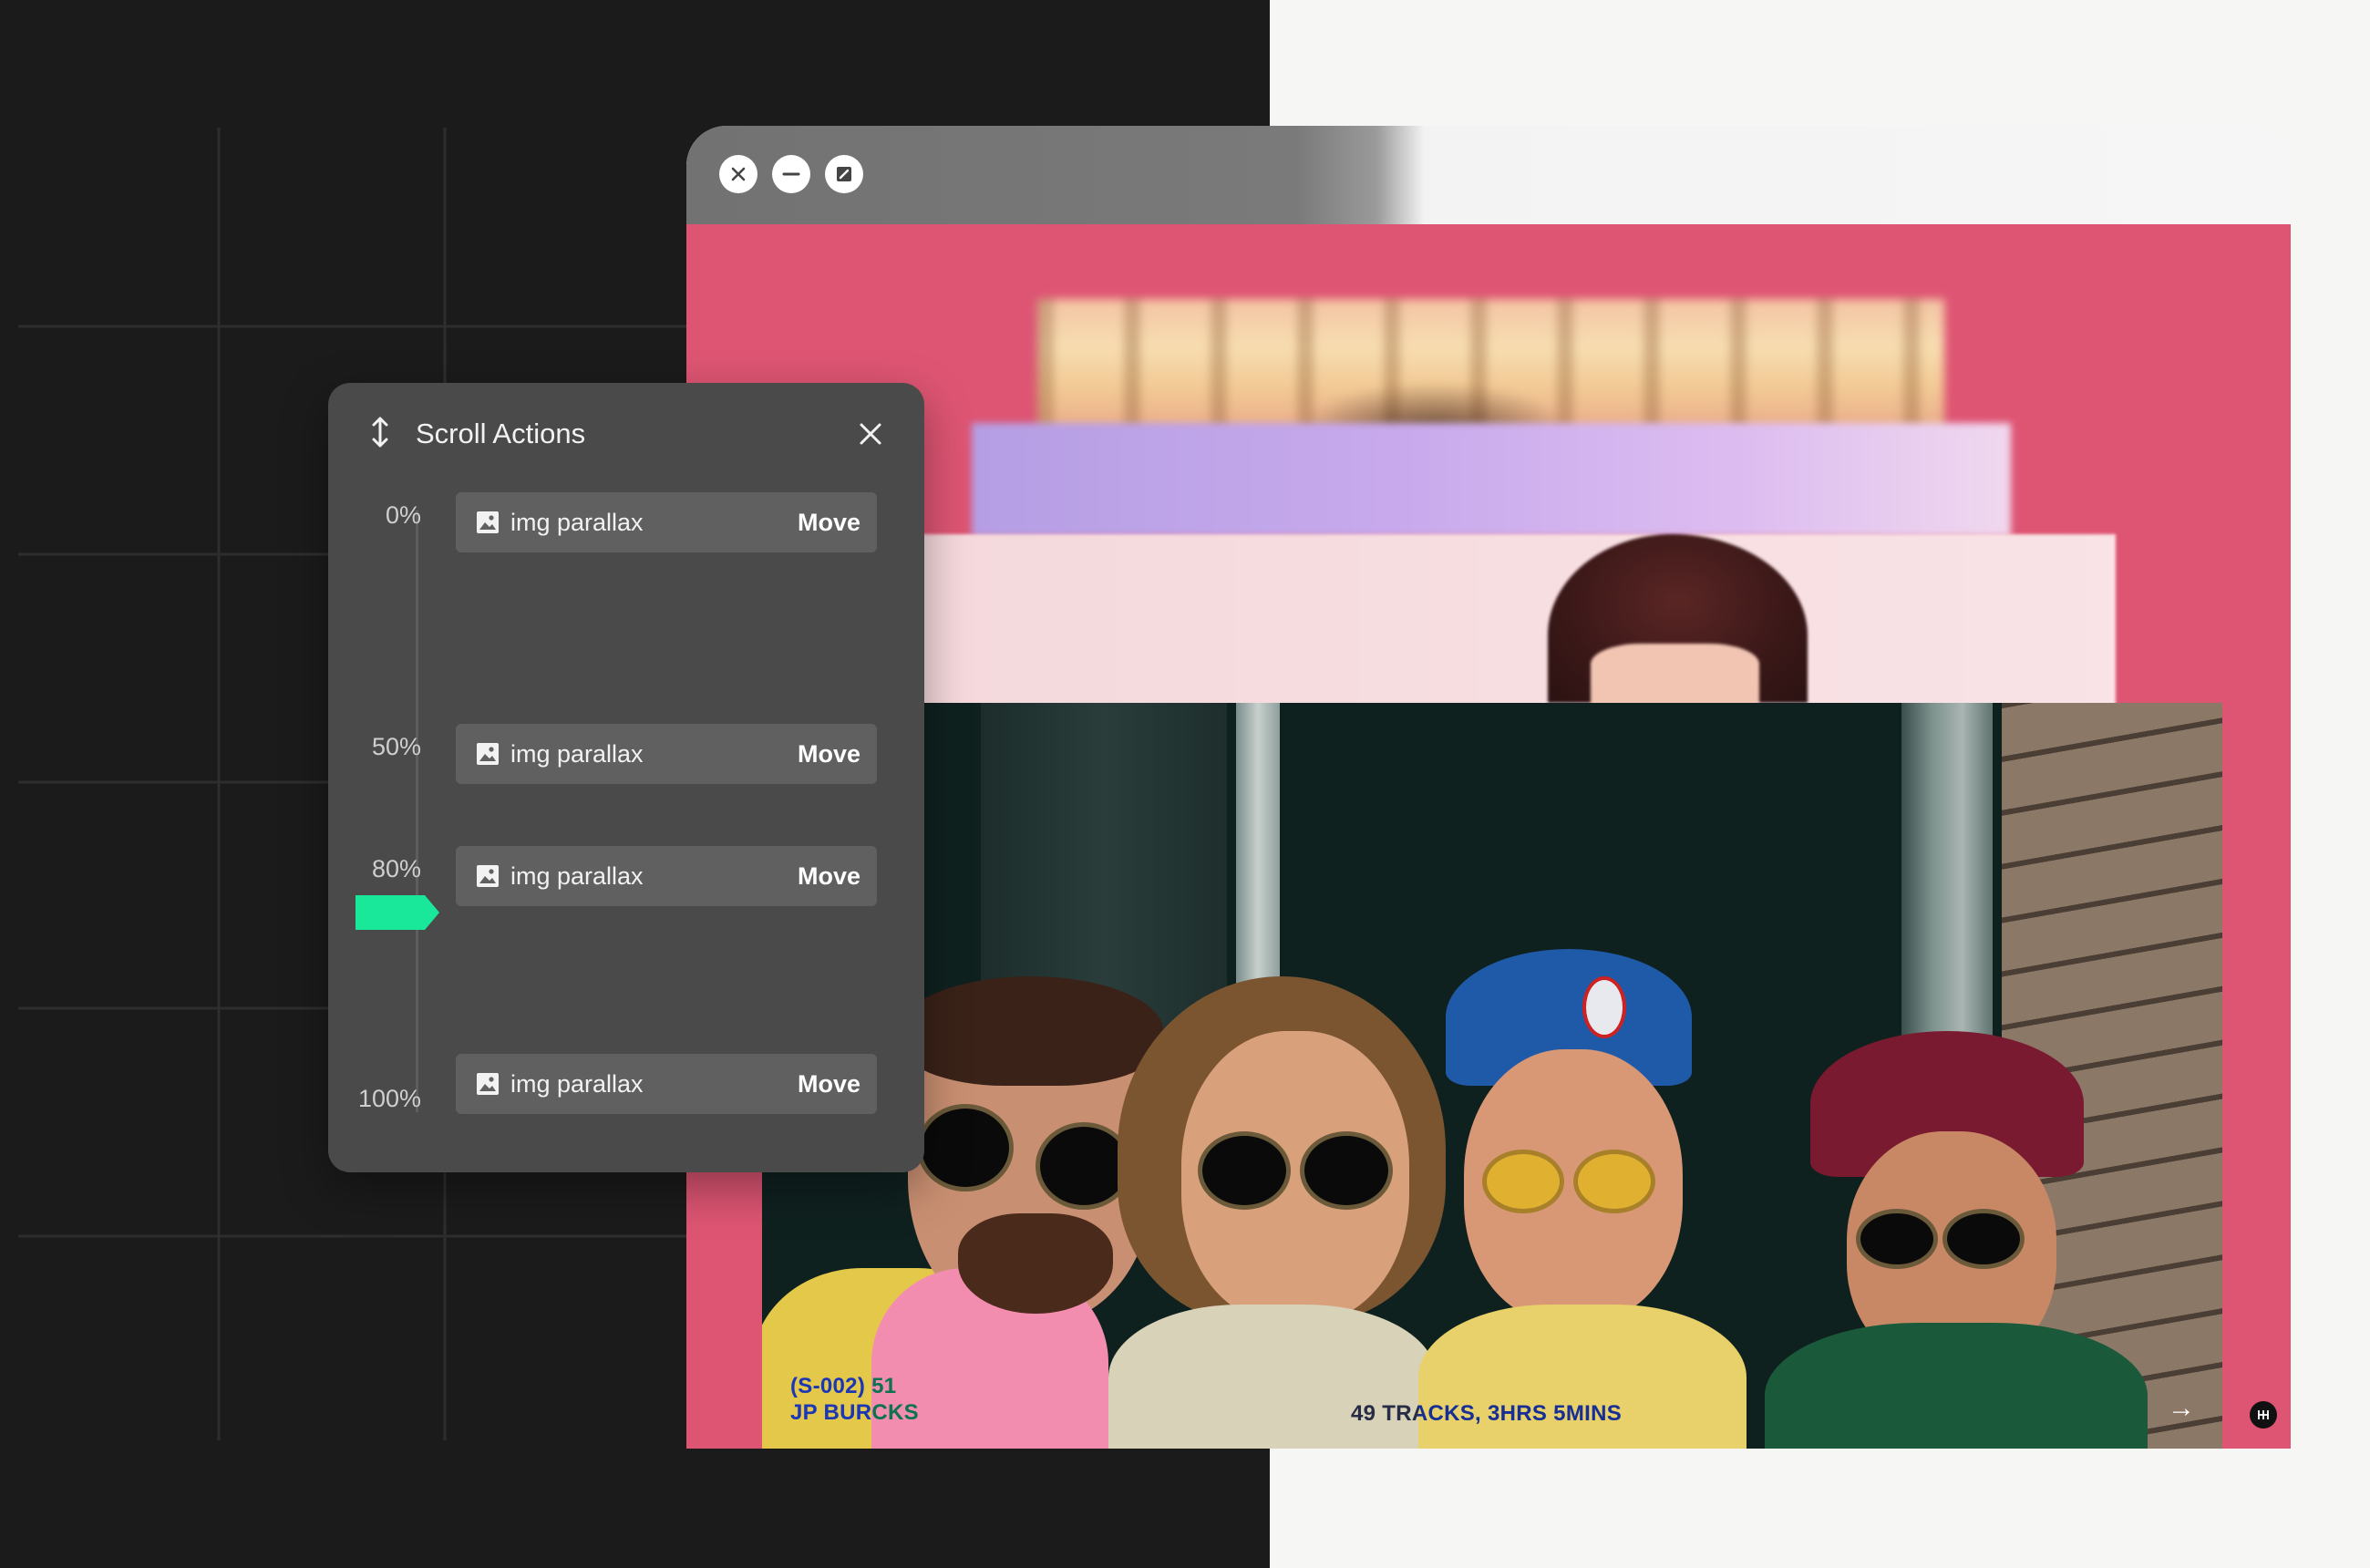 This screenshot has width=2370, height=1568. Describe the element at coordinates (396, 868) in the screenshot. I see `timeline-percent-80: 80%` at that location.